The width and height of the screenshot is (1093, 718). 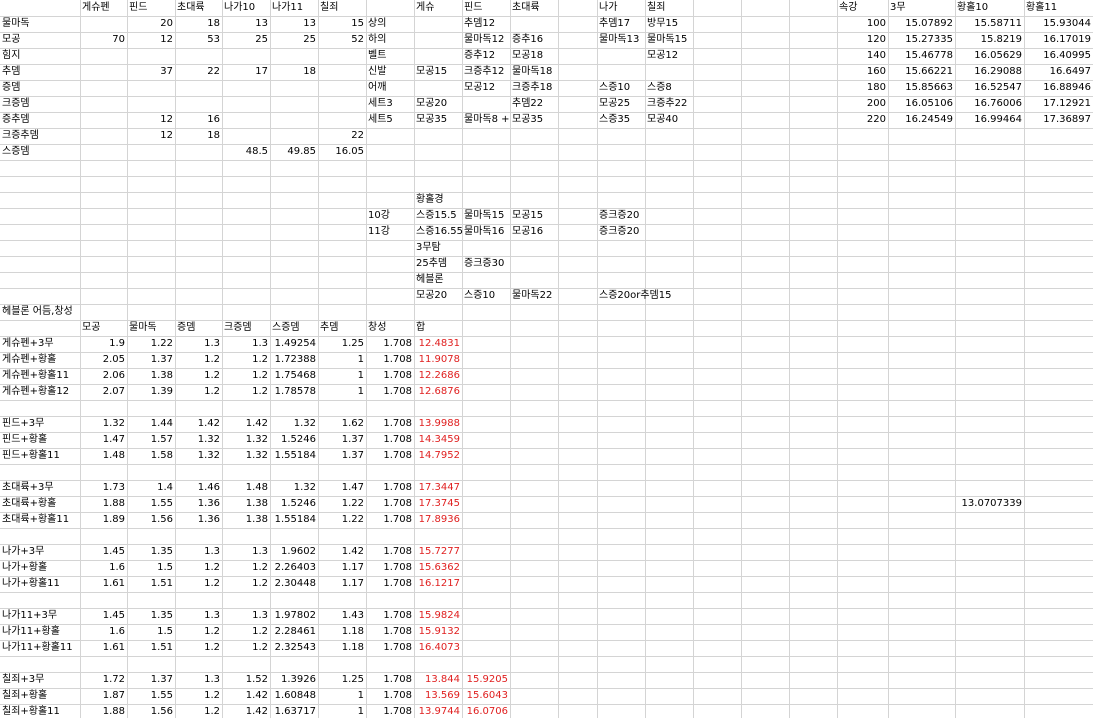 What do you see at coordinates (486, 696) in the screenshot?
I see `sheet-cell: 15.6043` at bounding box center [486, 696].